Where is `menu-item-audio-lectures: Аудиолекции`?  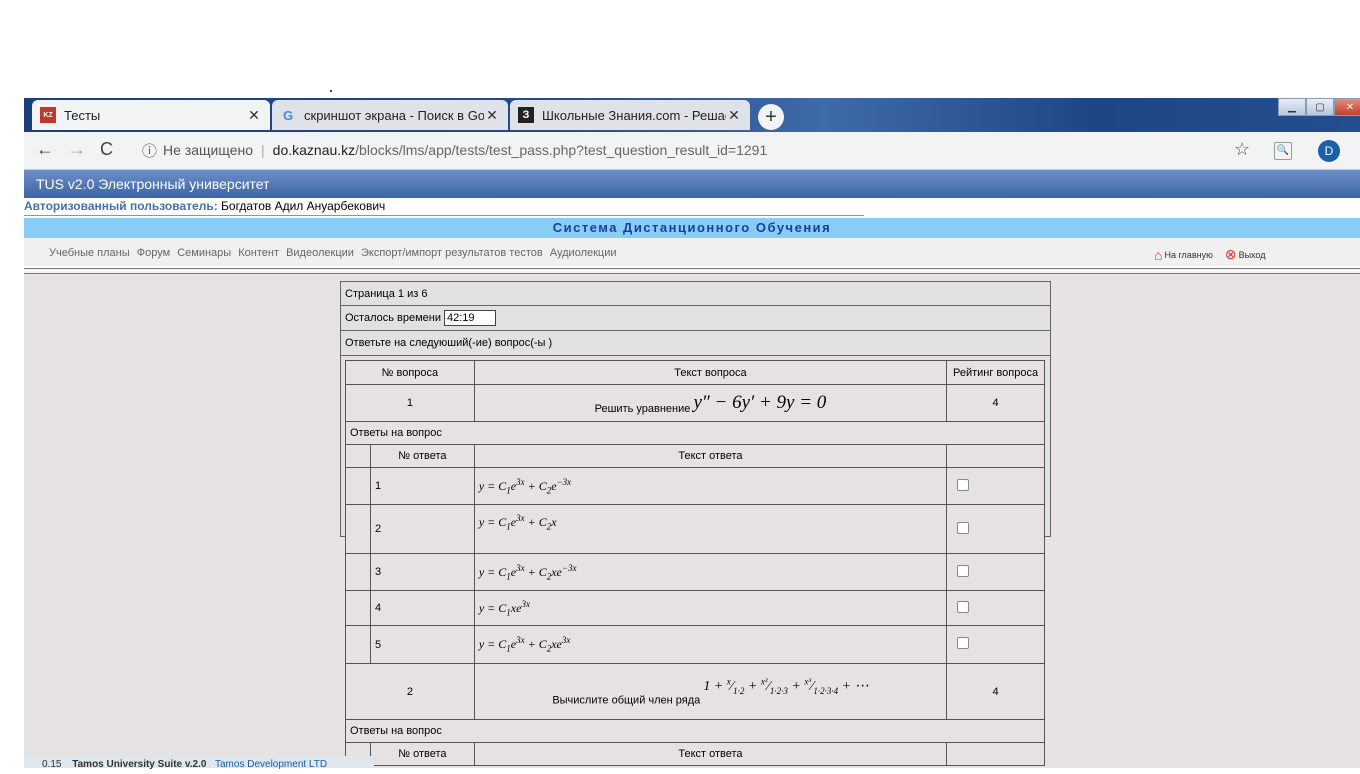 menu-item-audio-lectures: Аудиолекции is located at coordinates (583, 253).